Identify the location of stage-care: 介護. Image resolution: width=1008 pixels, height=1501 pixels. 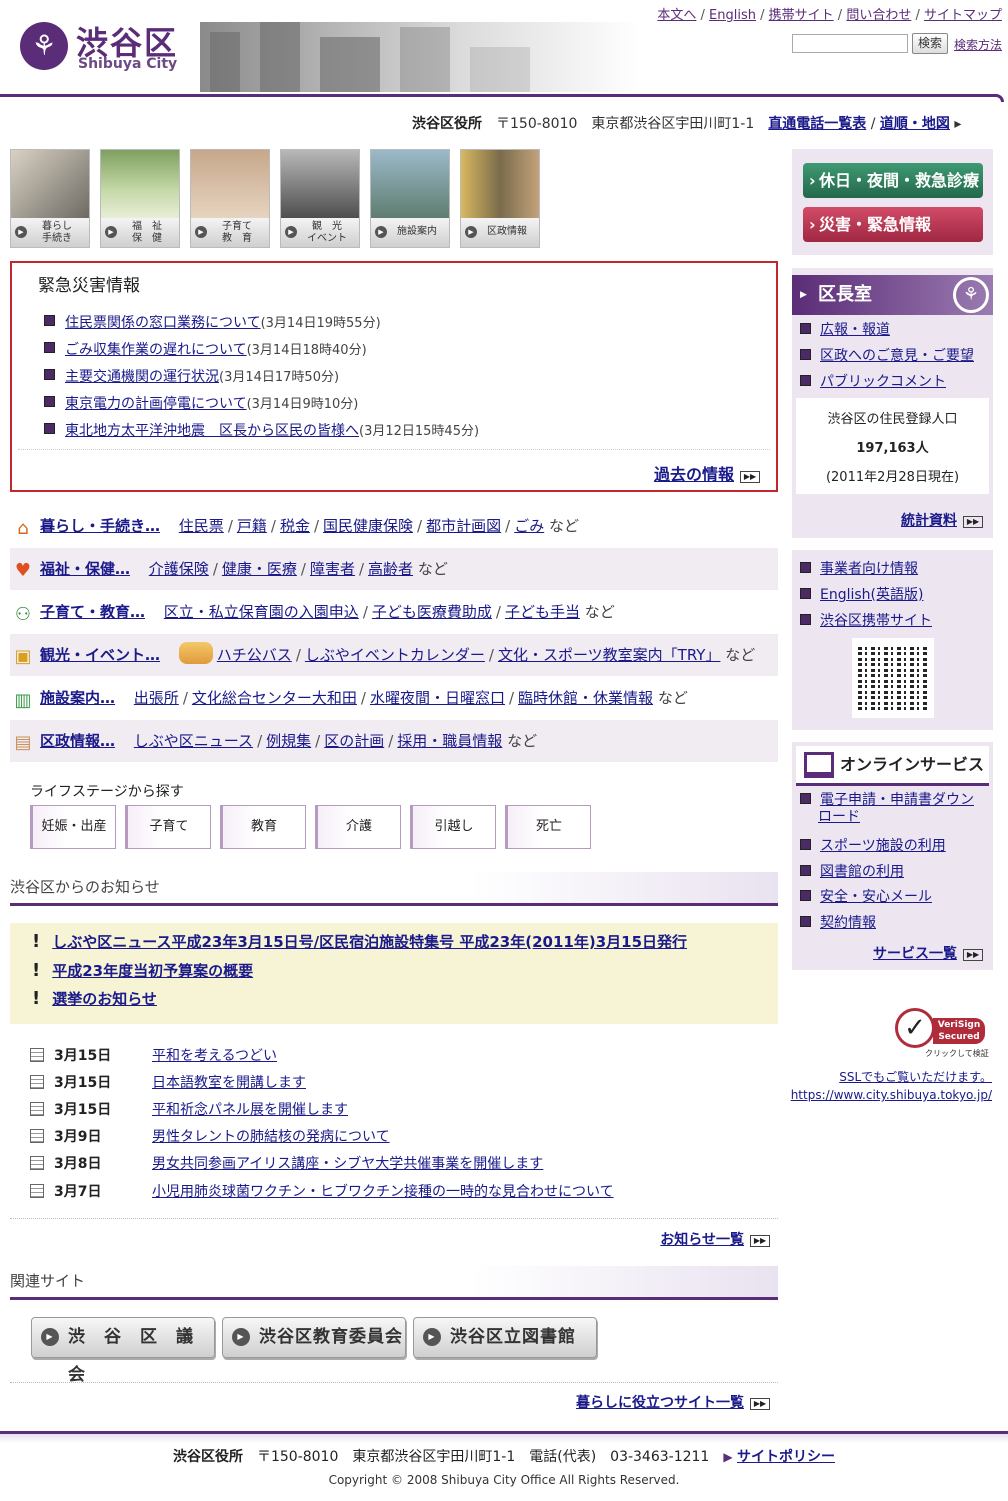
(358, 827).